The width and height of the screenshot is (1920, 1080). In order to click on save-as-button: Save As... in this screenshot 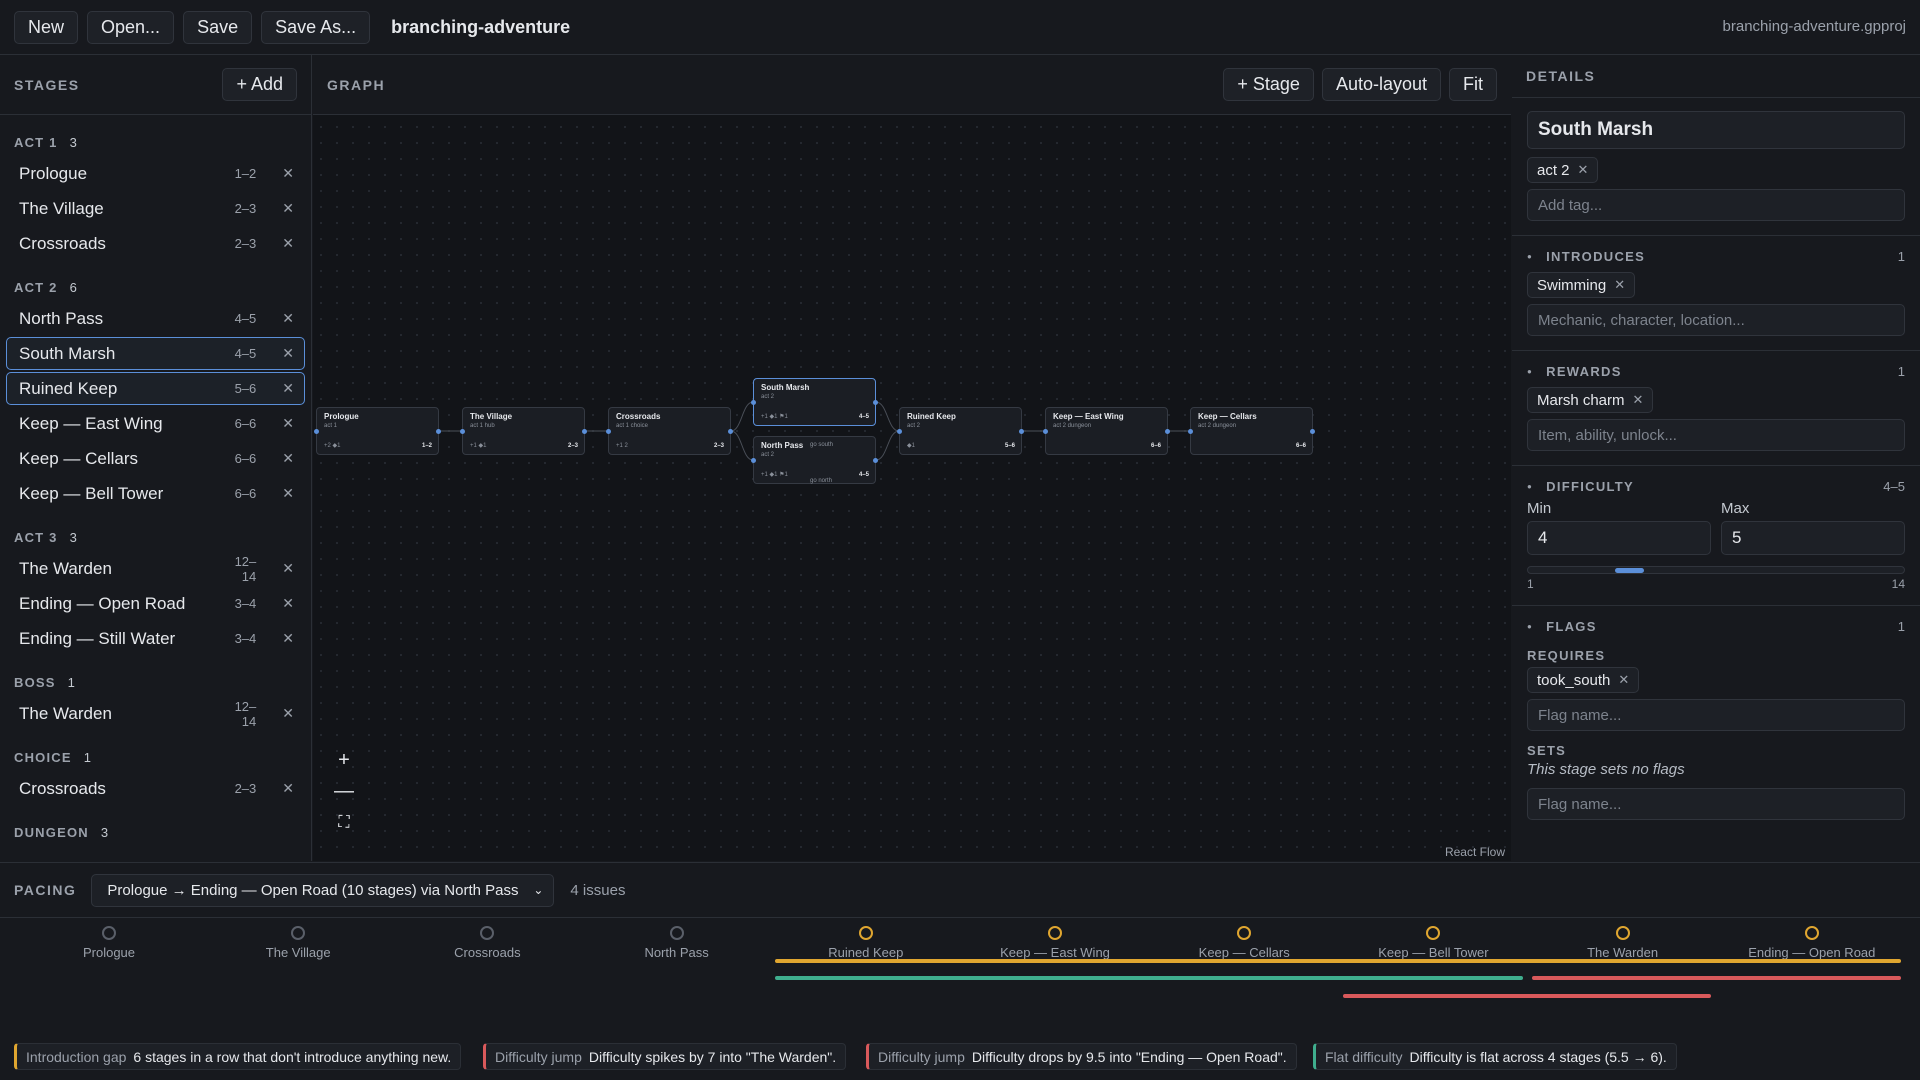, I will do `click(316, 27)`.